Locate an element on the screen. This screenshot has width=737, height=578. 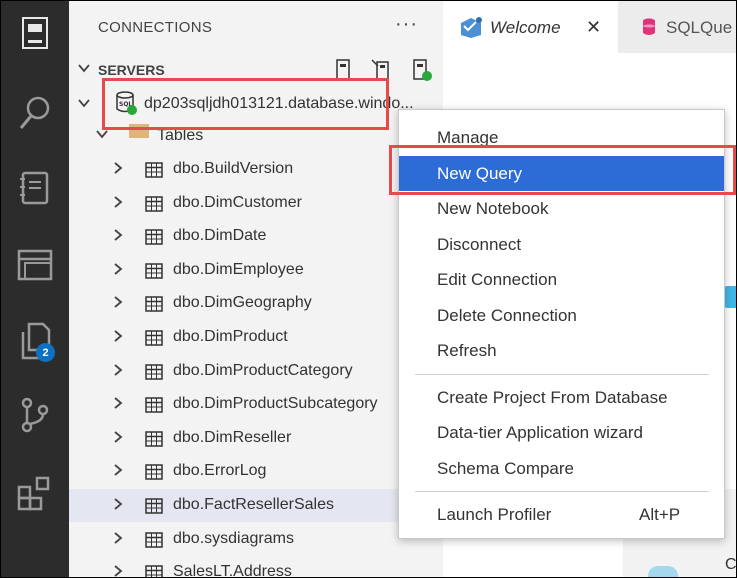
menu-item-label: Schema Compare is located at coordinates (506, 468).